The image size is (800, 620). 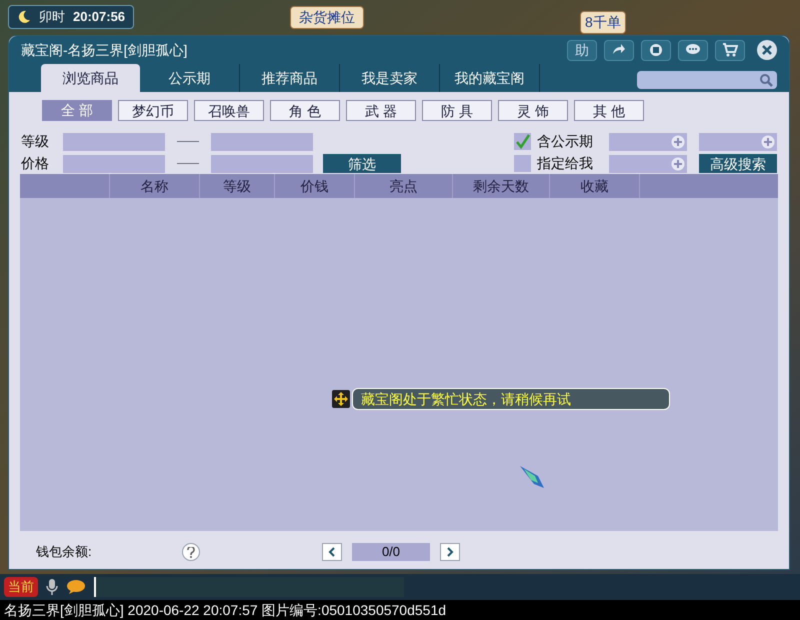 I want to click on tab: 我的藏宝阁, so click(x=490, y=78).